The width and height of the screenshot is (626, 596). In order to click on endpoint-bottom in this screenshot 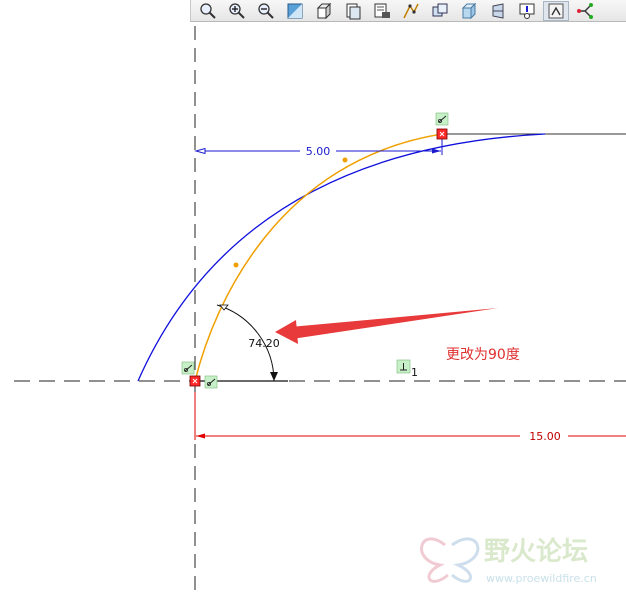, I will do `click(195, 381)`.